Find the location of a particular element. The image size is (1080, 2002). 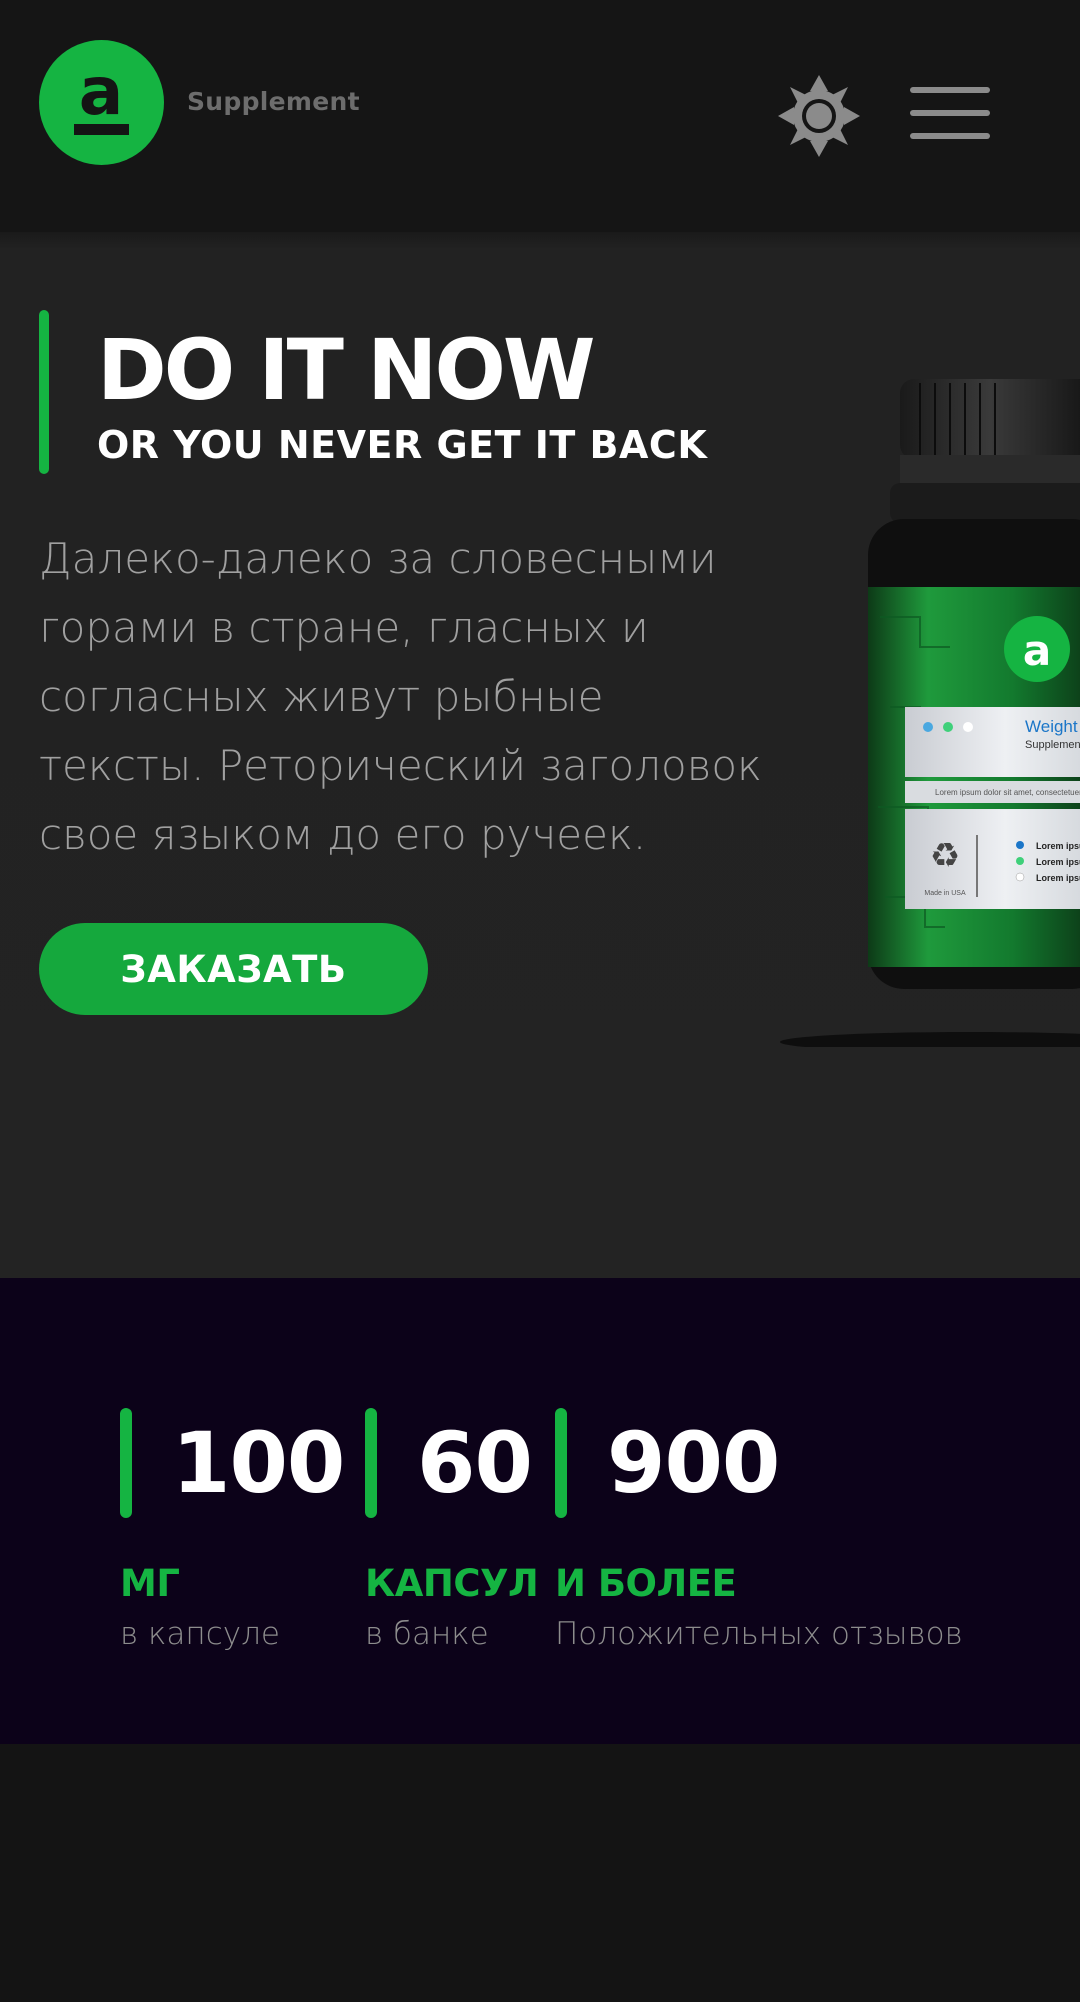

site-header: a Supplement is located at coordinates (540, 116).